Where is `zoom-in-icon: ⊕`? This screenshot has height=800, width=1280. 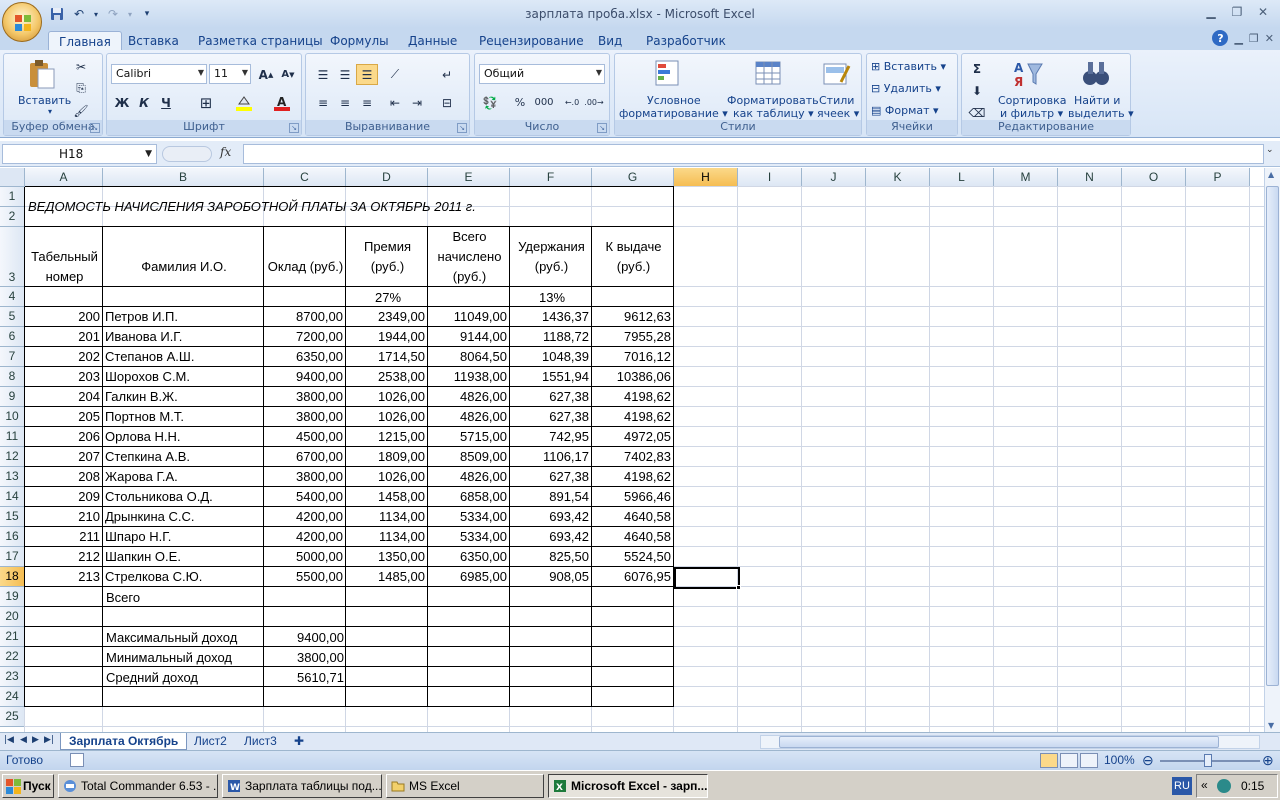
zoom-in-icon: ⊕ is located at coordinates (1268, 760).